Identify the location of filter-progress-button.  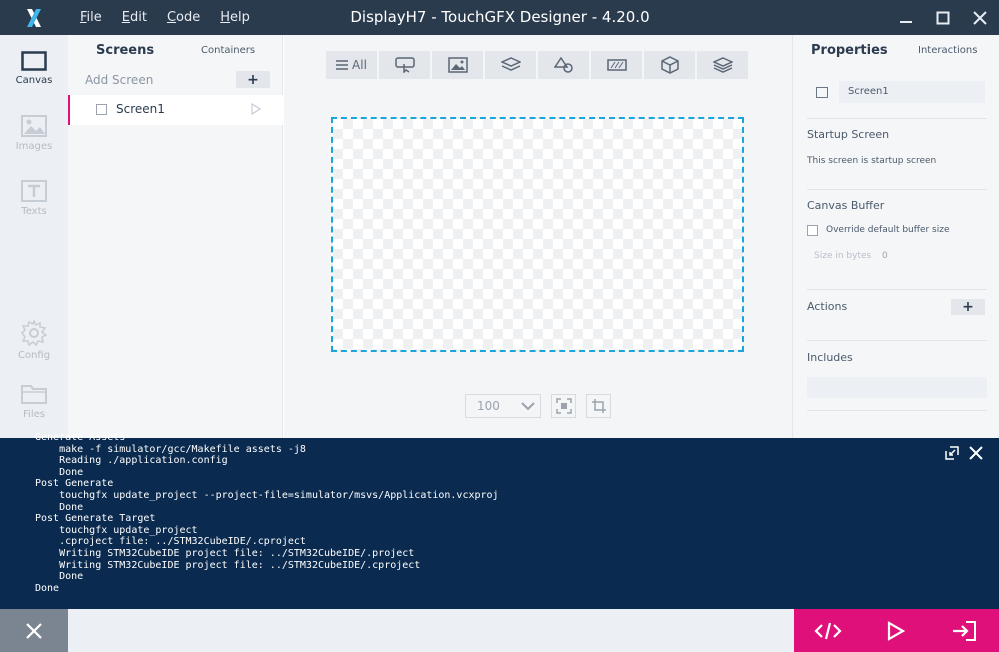
(616, 65).